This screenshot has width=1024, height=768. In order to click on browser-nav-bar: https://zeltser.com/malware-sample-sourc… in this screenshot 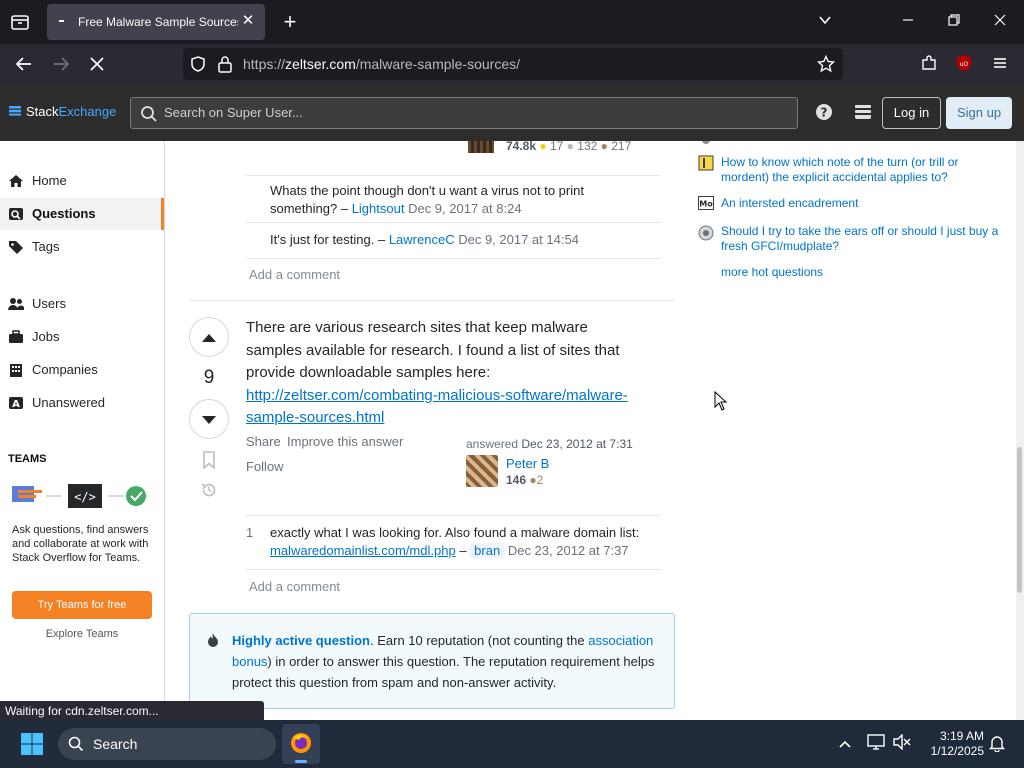, I will do `click(512, 64)`.